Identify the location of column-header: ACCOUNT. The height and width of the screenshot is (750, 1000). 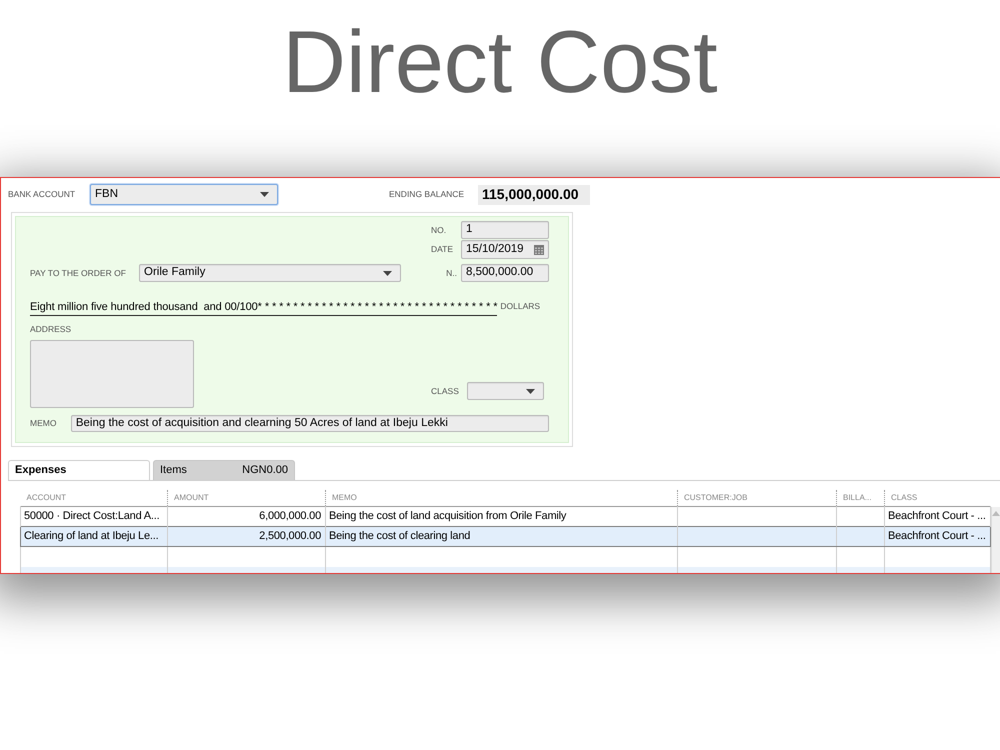
(94, 498).